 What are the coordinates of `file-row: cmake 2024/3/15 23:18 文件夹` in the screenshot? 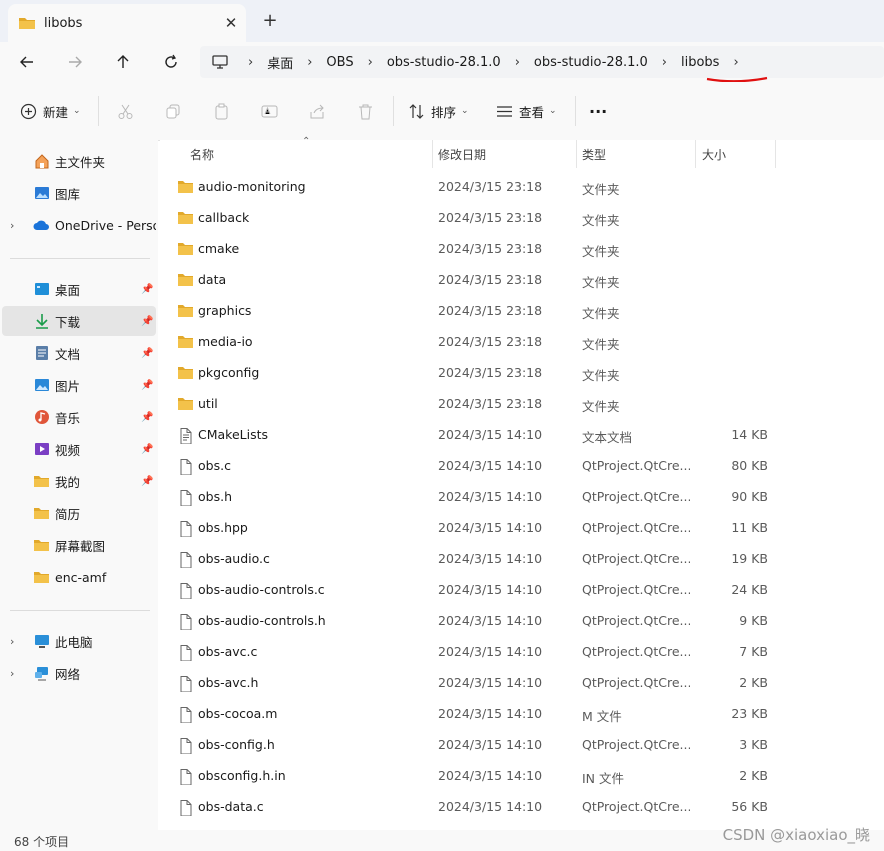 It's located at (522, 248).